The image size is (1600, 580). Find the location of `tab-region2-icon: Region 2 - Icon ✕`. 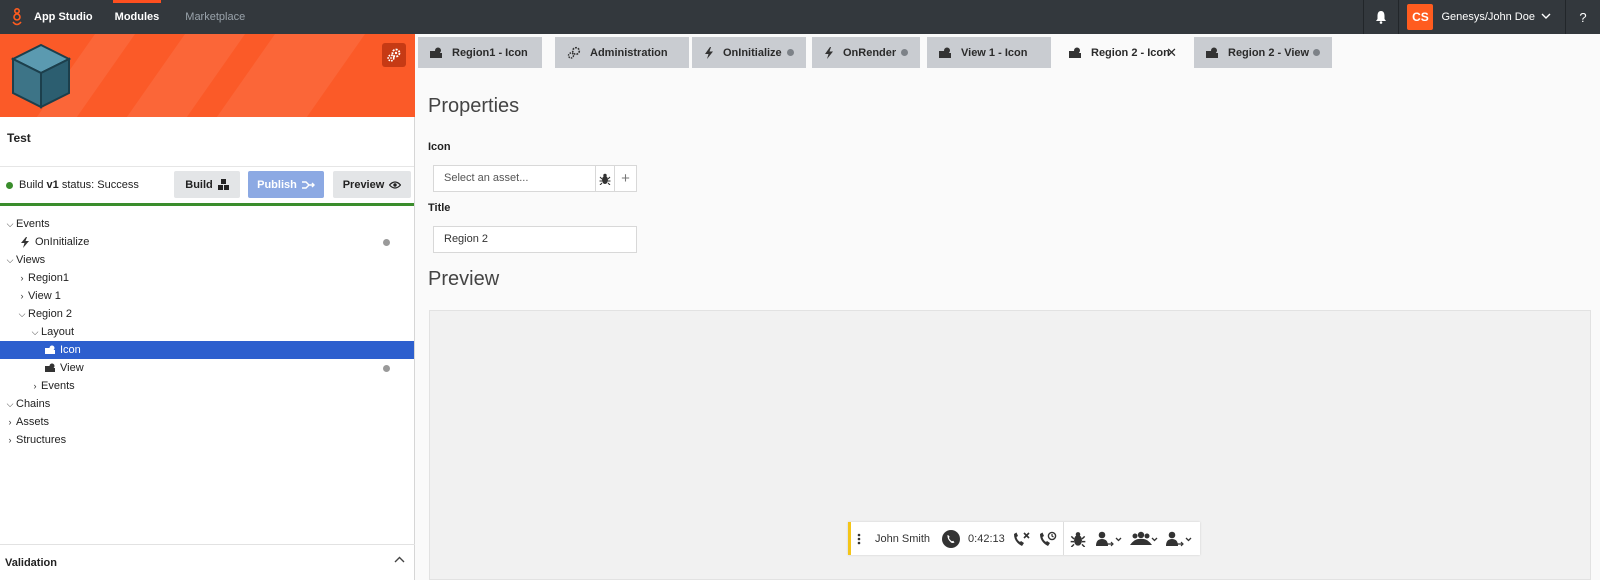

tab-region2-icon: Region 2 - Icon ✕ is located at coordinates (1123, 52).